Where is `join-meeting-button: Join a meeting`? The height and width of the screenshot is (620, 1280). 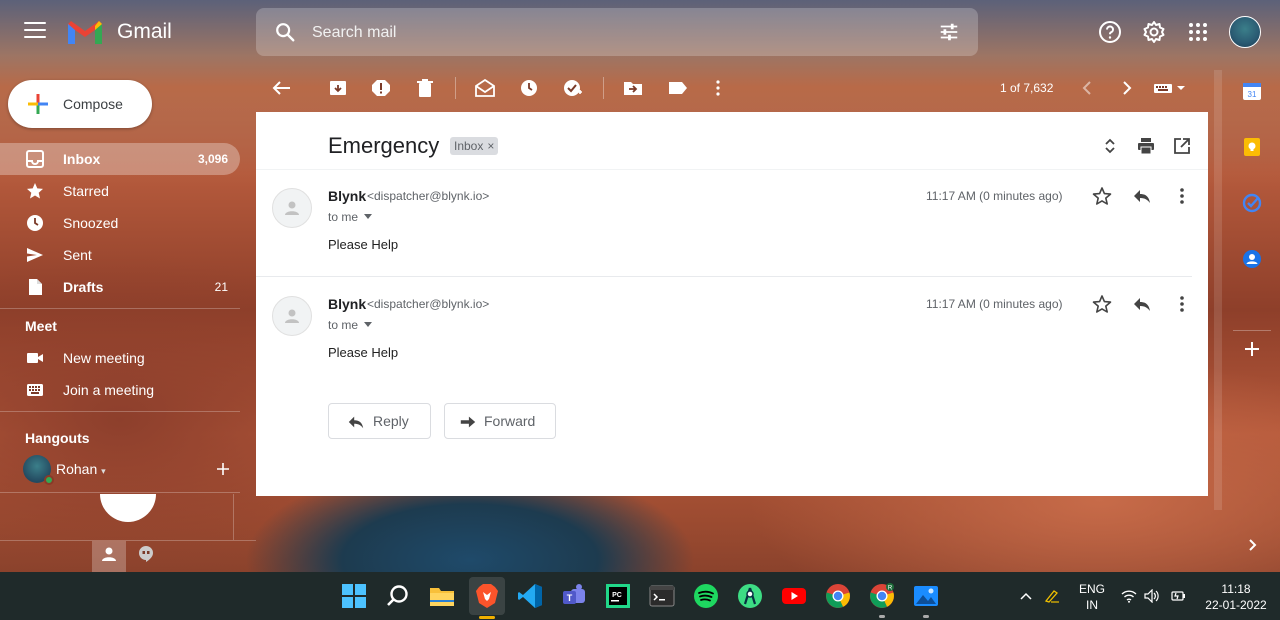 join-meeting-button: Join a meeting is located at coordinates (120, 390).